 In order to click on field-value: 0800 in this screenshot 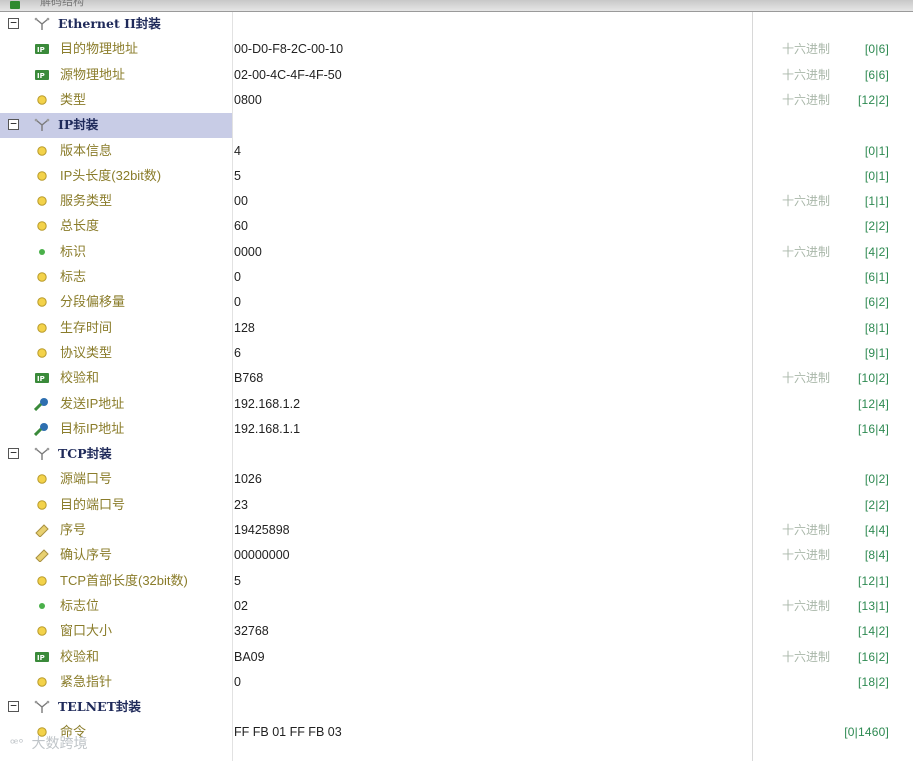, I will do `click(248, 100)`.